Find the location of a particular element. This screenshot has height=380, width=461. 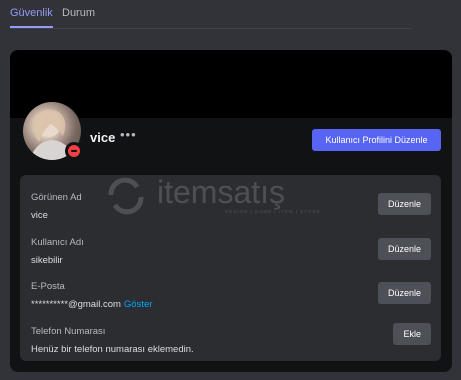

username-value: sikebilir is located at coordinates (47, 260).